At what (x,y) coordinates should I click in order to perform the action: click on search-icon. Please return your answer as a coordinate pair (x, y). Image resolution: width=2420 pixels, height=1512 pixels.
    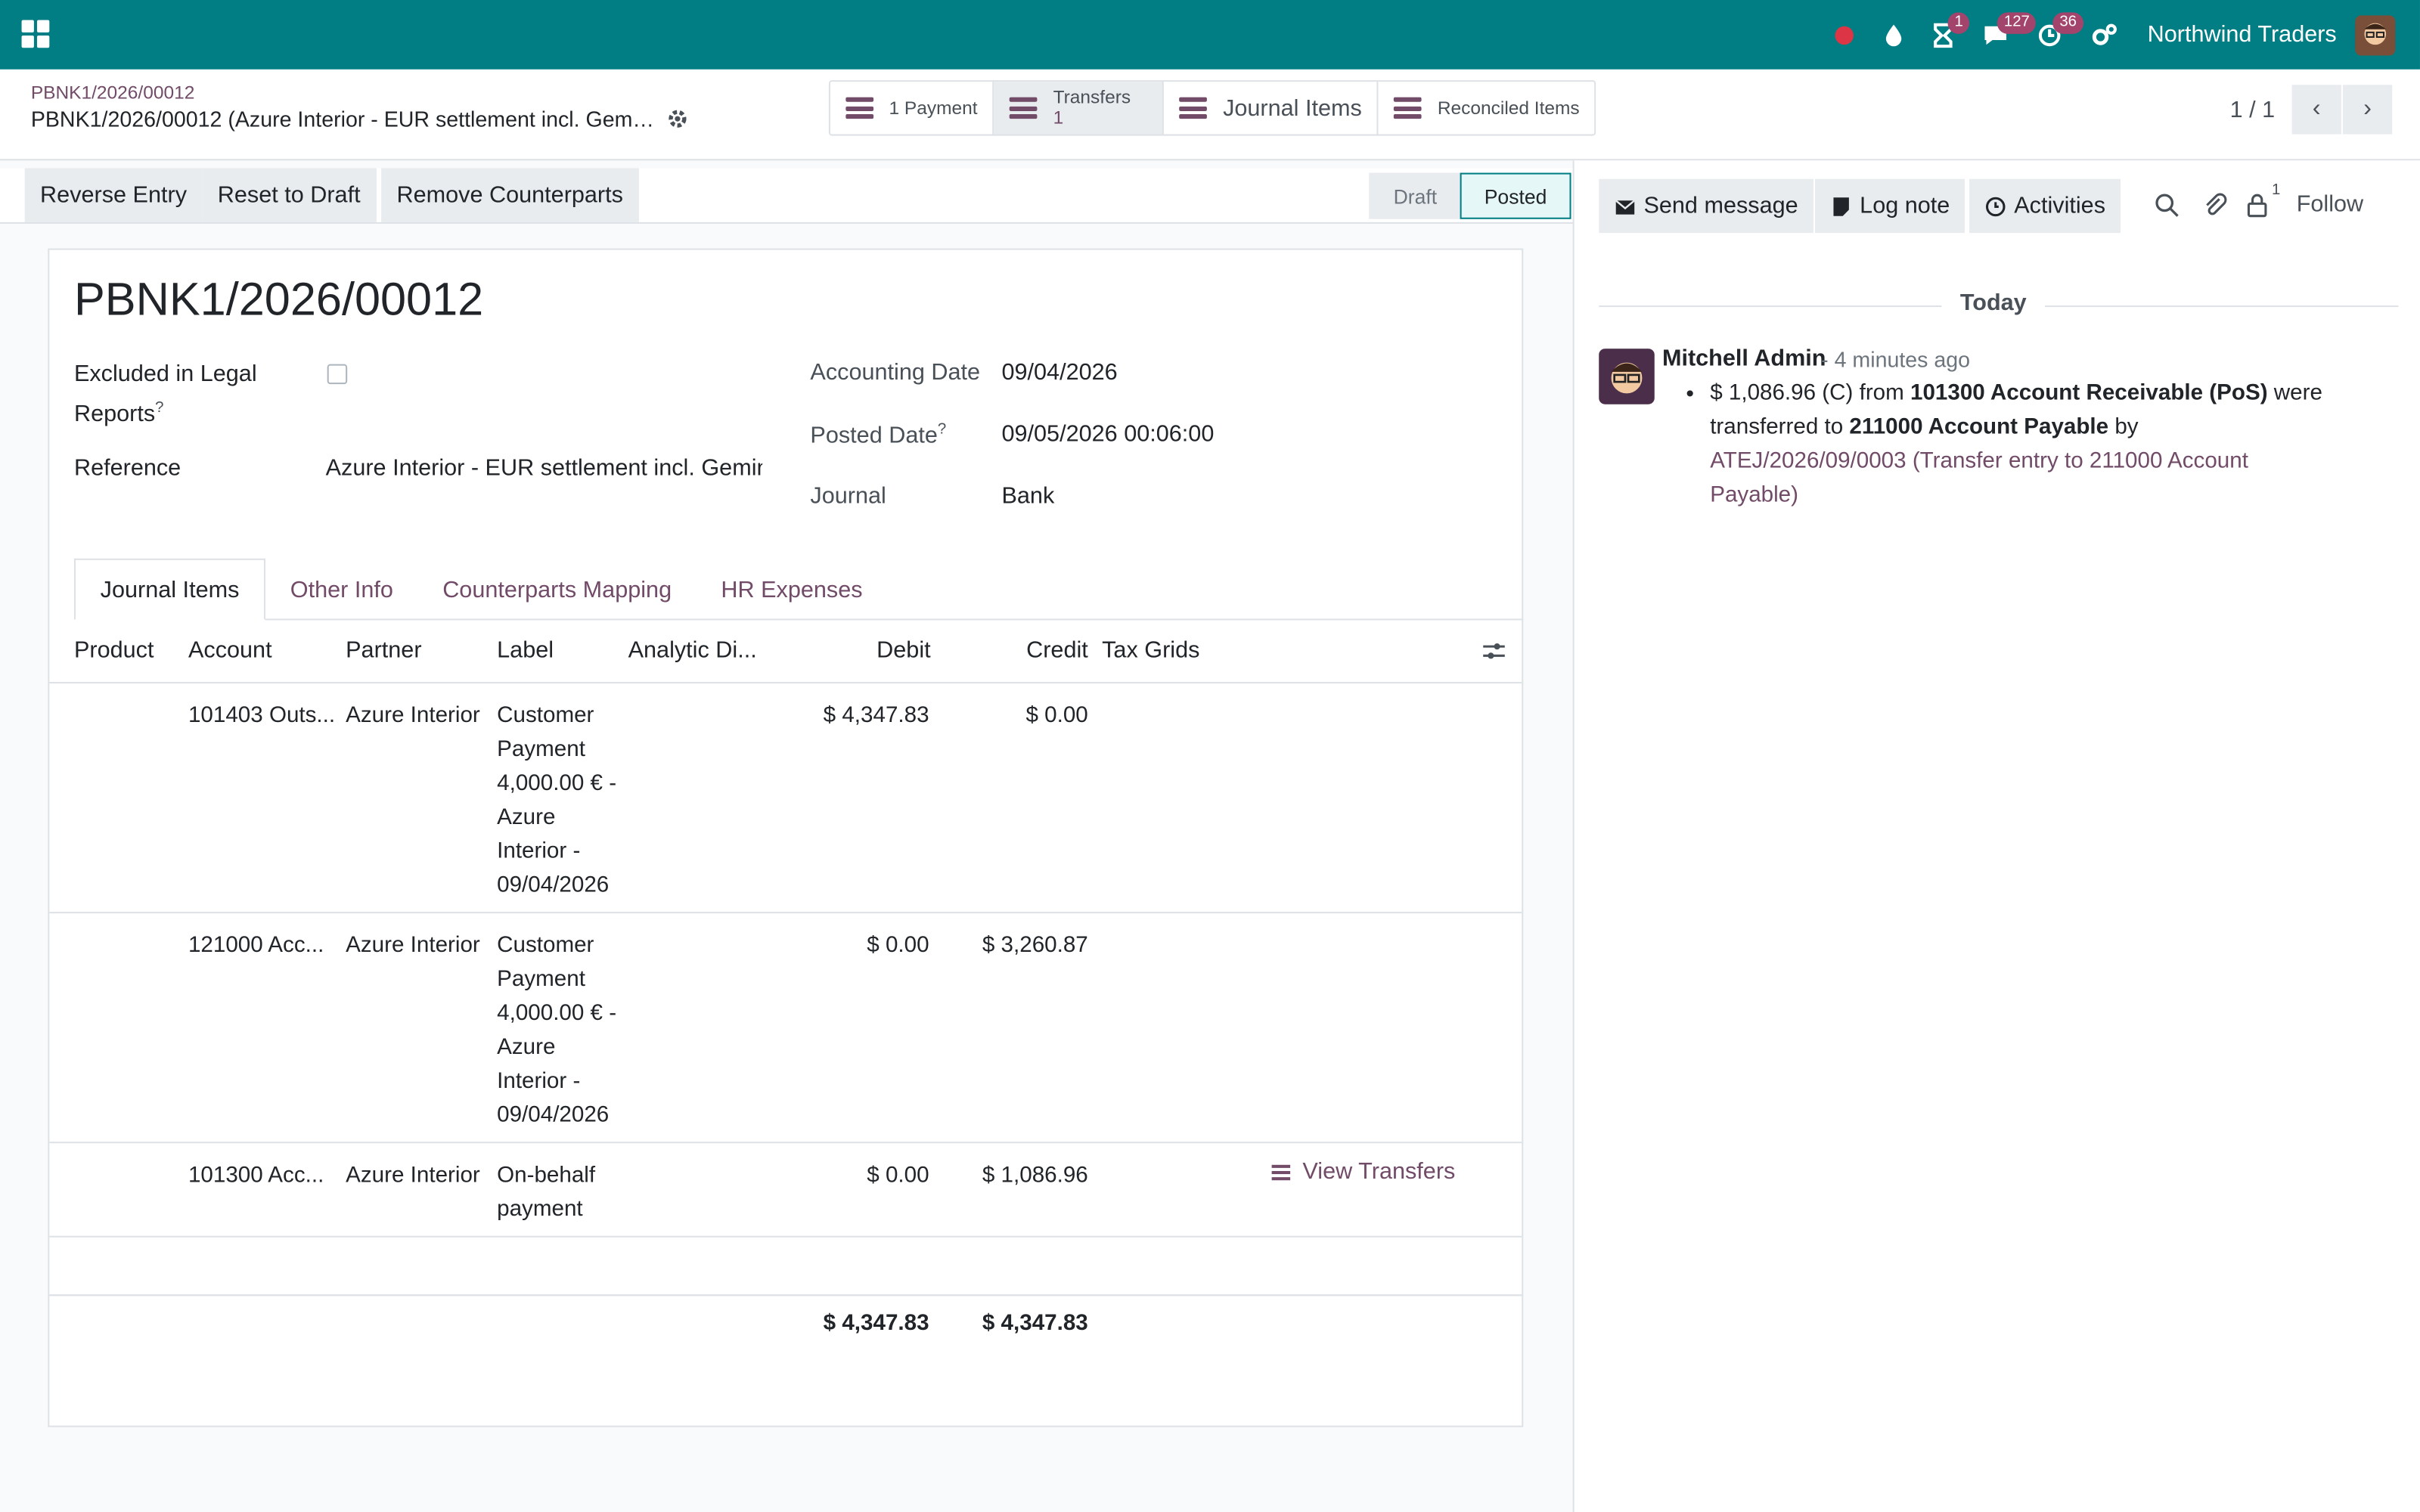
    Looking at the image, I should click on (2167, 205).